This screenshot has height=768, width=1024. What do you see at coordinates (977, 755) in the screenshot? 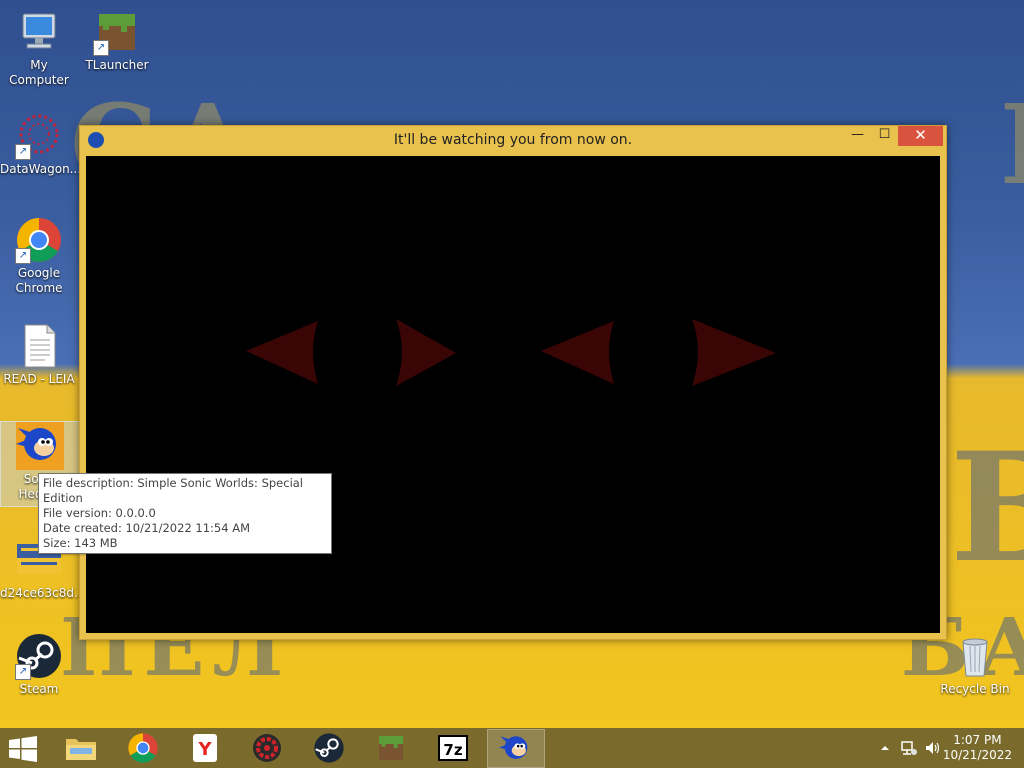
I see `clock-date: 10/21/2022` at bounding box center [977, 755].